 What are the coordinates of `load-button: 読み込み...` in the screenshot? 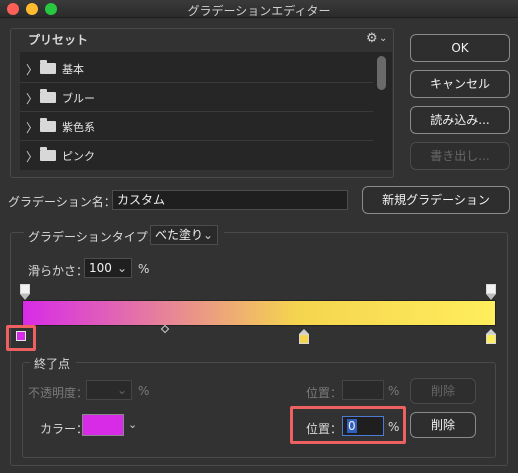 It's located at (460, 120).